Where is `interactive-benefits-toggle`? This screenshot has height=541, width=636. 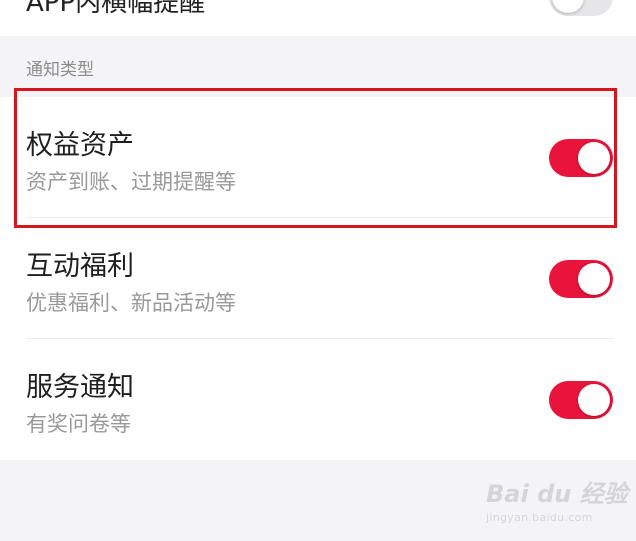 interactive-benefits-toggle is located at coordinates (581, 279).